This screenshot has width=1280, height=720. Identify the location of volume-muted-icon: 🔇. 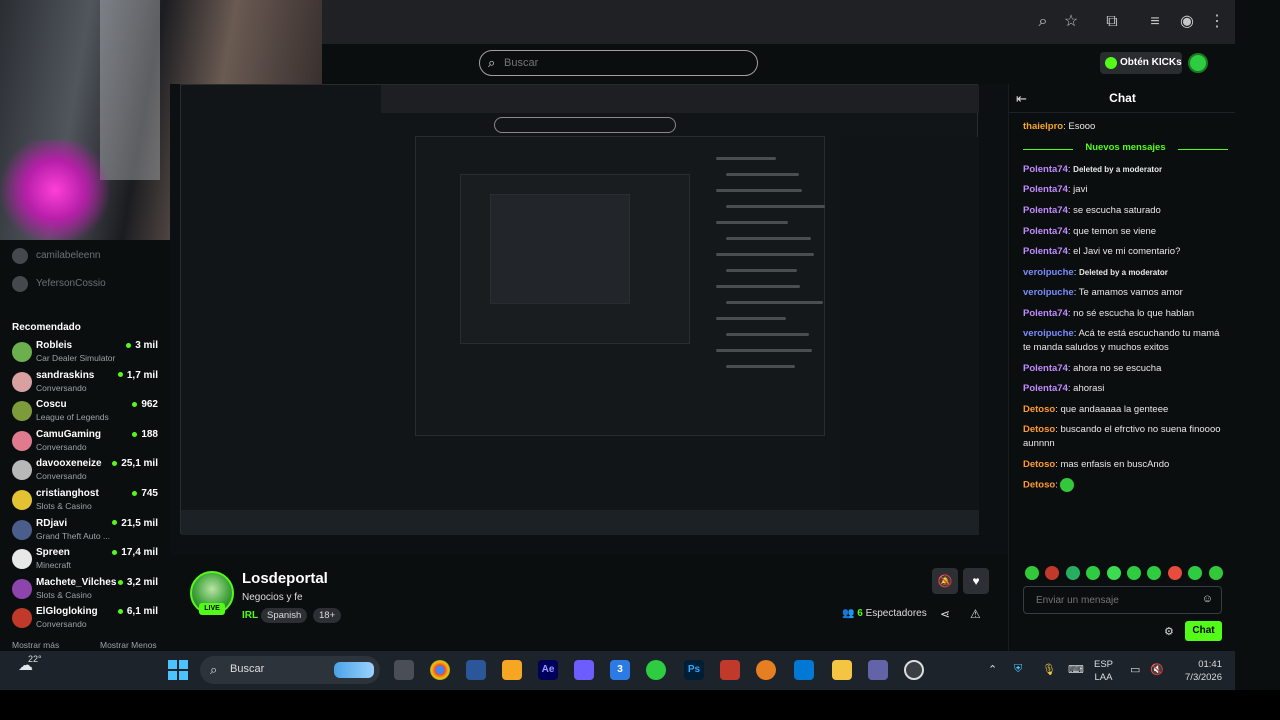
(1157, 669).